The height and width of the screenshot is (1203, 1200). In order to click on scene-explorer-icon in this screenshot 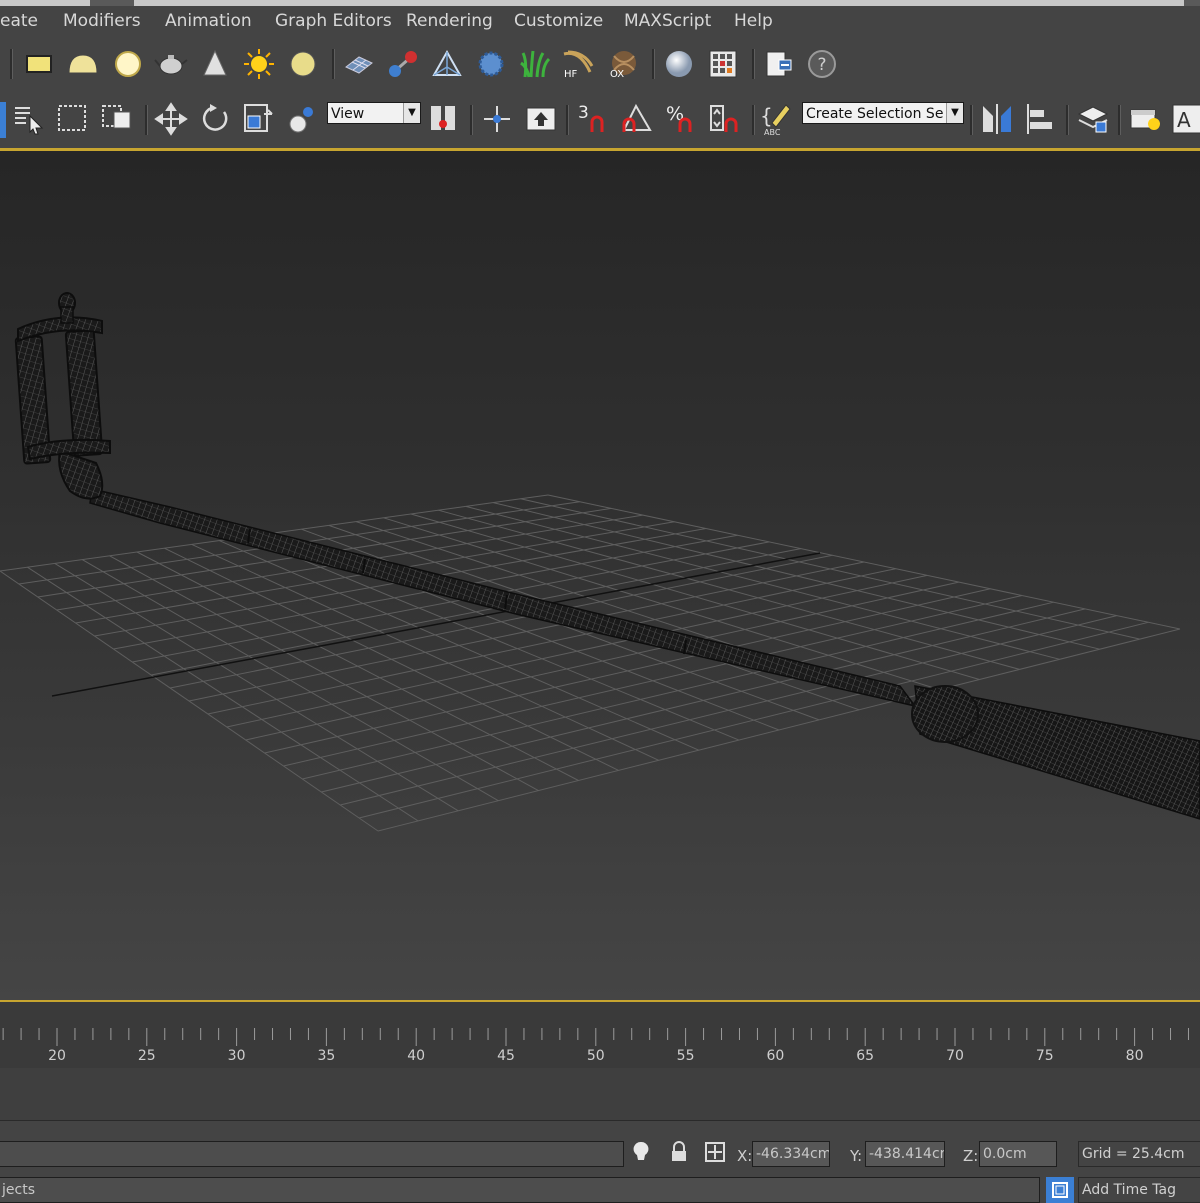, I will do `click(1145, 119)`.